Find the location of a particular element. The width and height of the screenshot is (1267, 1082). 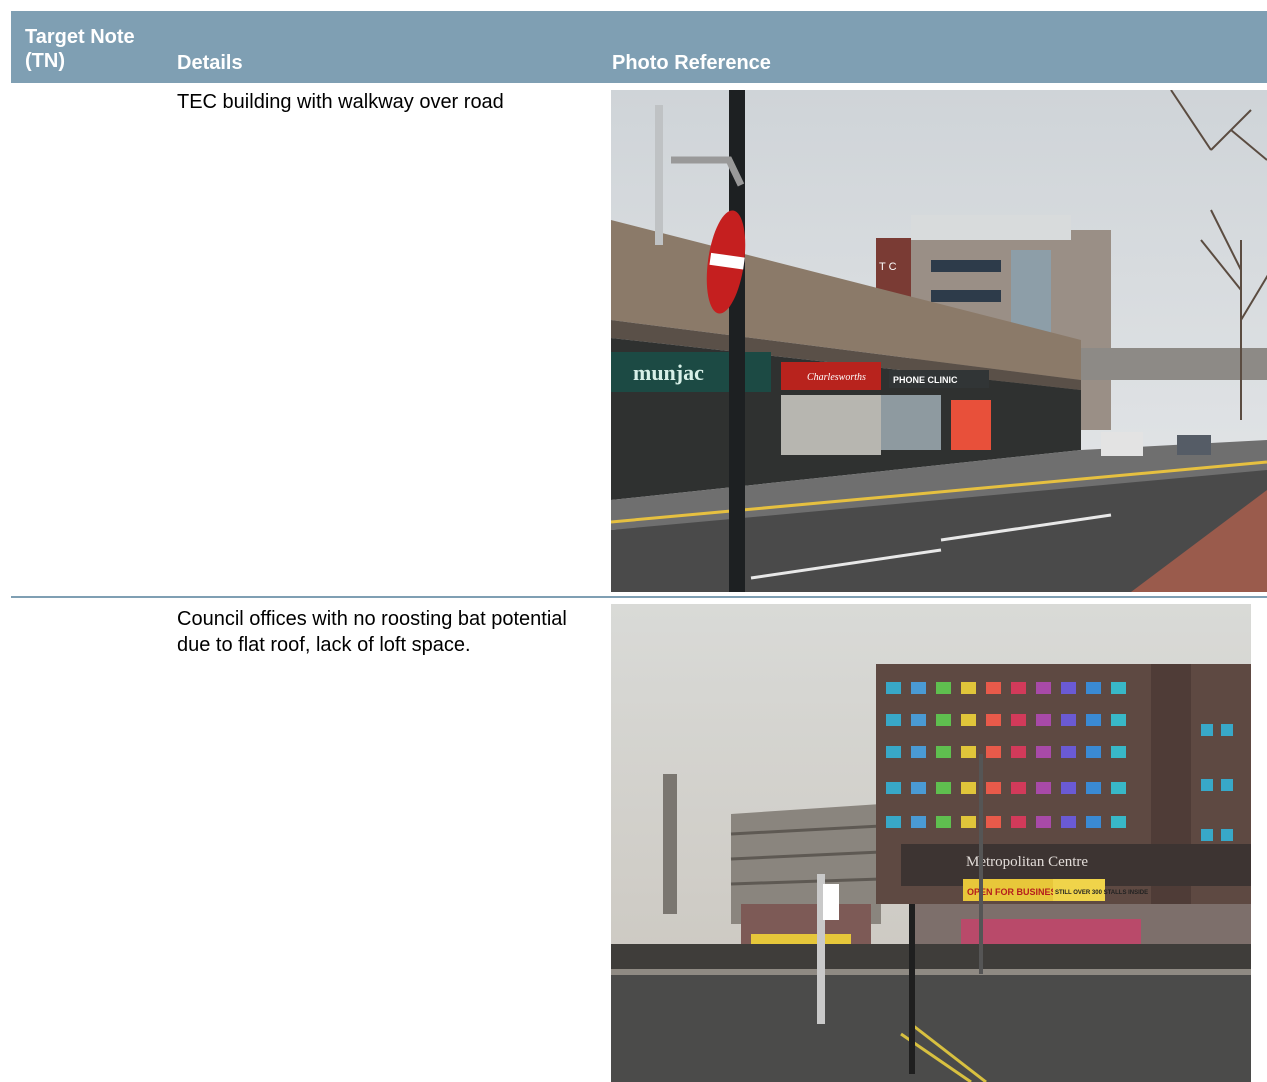

header-photo-reference: Photo Reference is located at coordinates (691, 63).